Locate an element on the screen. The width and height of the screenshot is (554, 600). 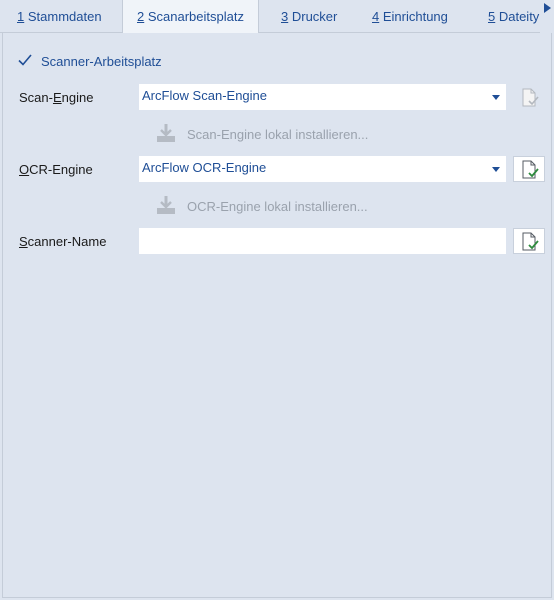
ocr-engine-select: ArcFlow OCR-Engine is located at coordinates (322, 169).